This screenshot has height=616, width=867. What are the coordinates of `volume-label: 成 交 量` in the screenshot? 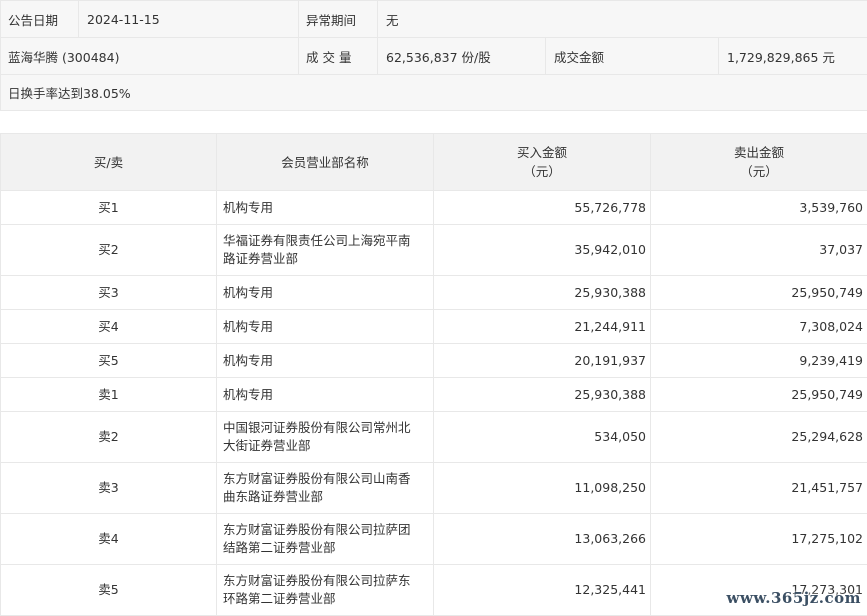 It's located at (338, 56).